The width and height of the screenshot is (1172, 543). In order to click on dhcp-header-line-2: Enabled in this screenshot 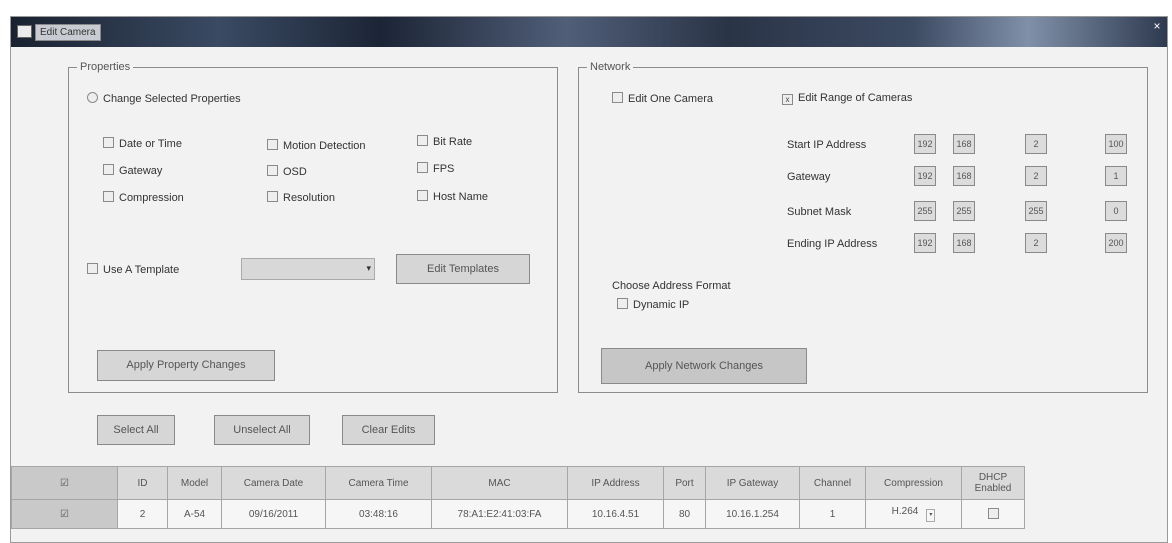, I will do `click(993, 488)`.